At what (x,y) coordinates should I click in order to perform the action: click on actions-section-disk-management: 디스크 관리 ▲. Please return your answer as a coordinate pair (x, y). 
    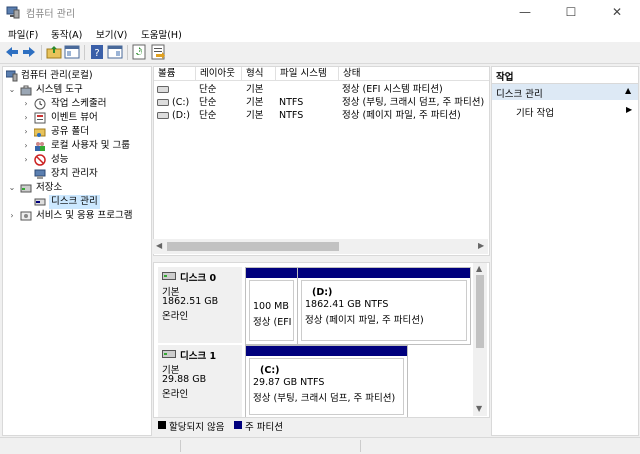
    Looking at the image, I should click on (565, 92).